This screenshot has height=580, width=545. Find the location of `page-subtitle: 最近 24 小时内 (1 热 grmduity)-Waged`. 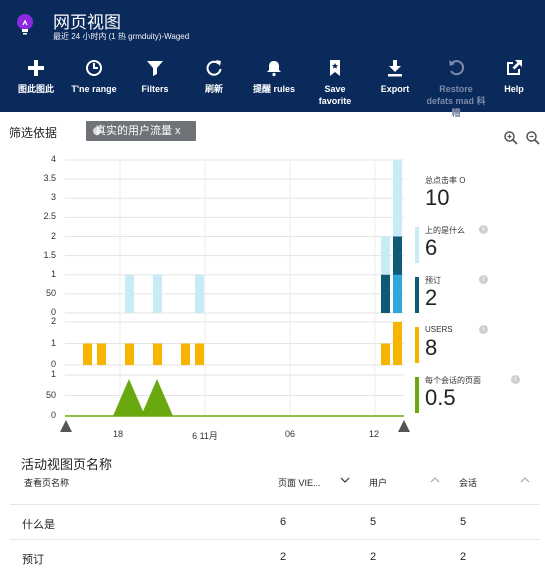

page-subtitle: 最近 24 小时内 (1 热 grmduity)-Waged is located at coordinates (121, 36).